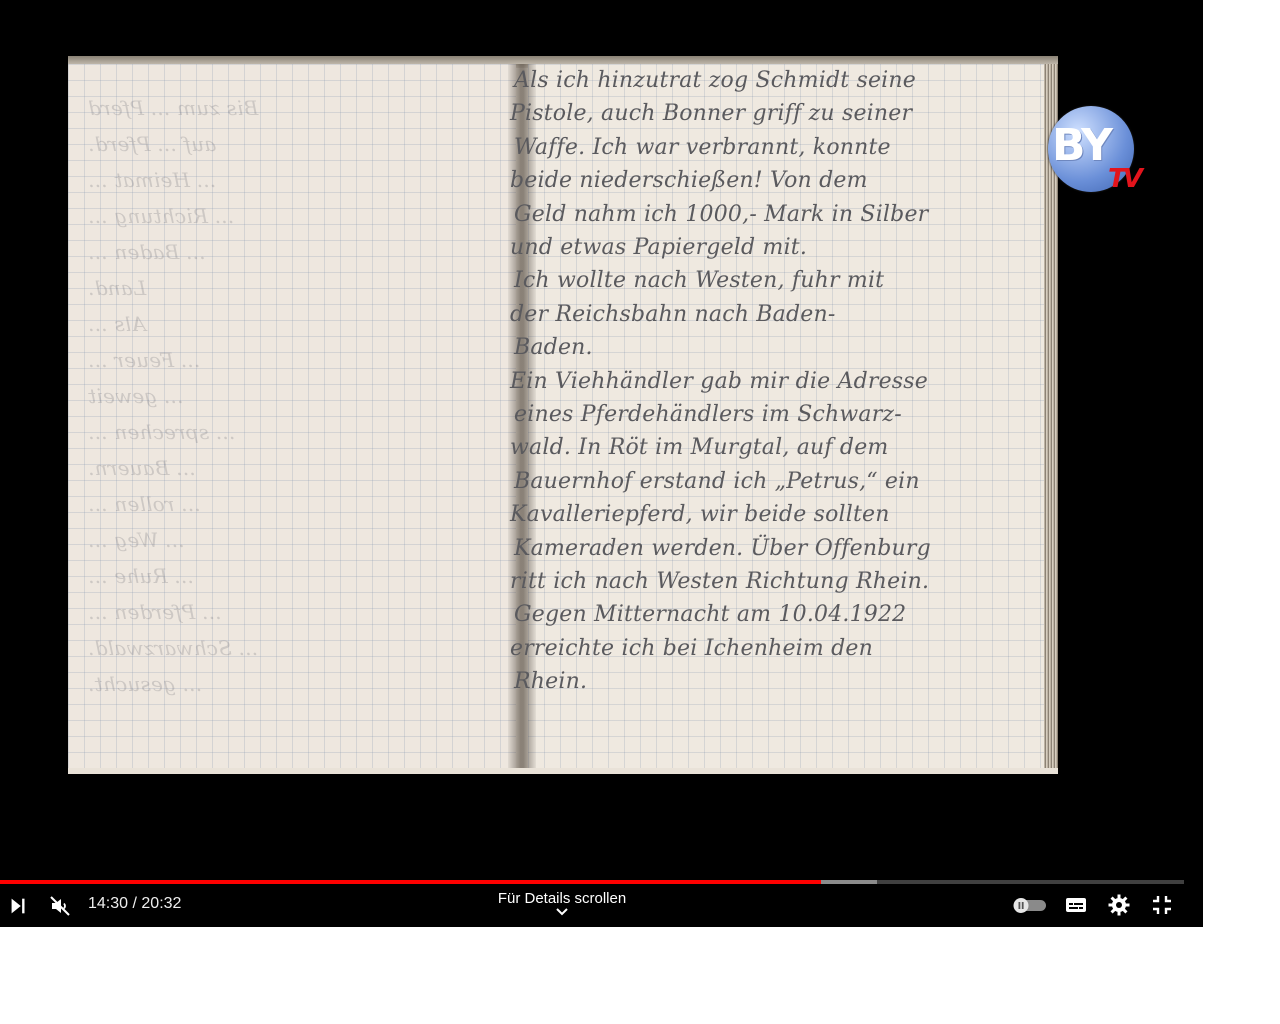 The height and width of the screenshot is (1024, 1280). I want to click on settings-button, so click(1119, 905).